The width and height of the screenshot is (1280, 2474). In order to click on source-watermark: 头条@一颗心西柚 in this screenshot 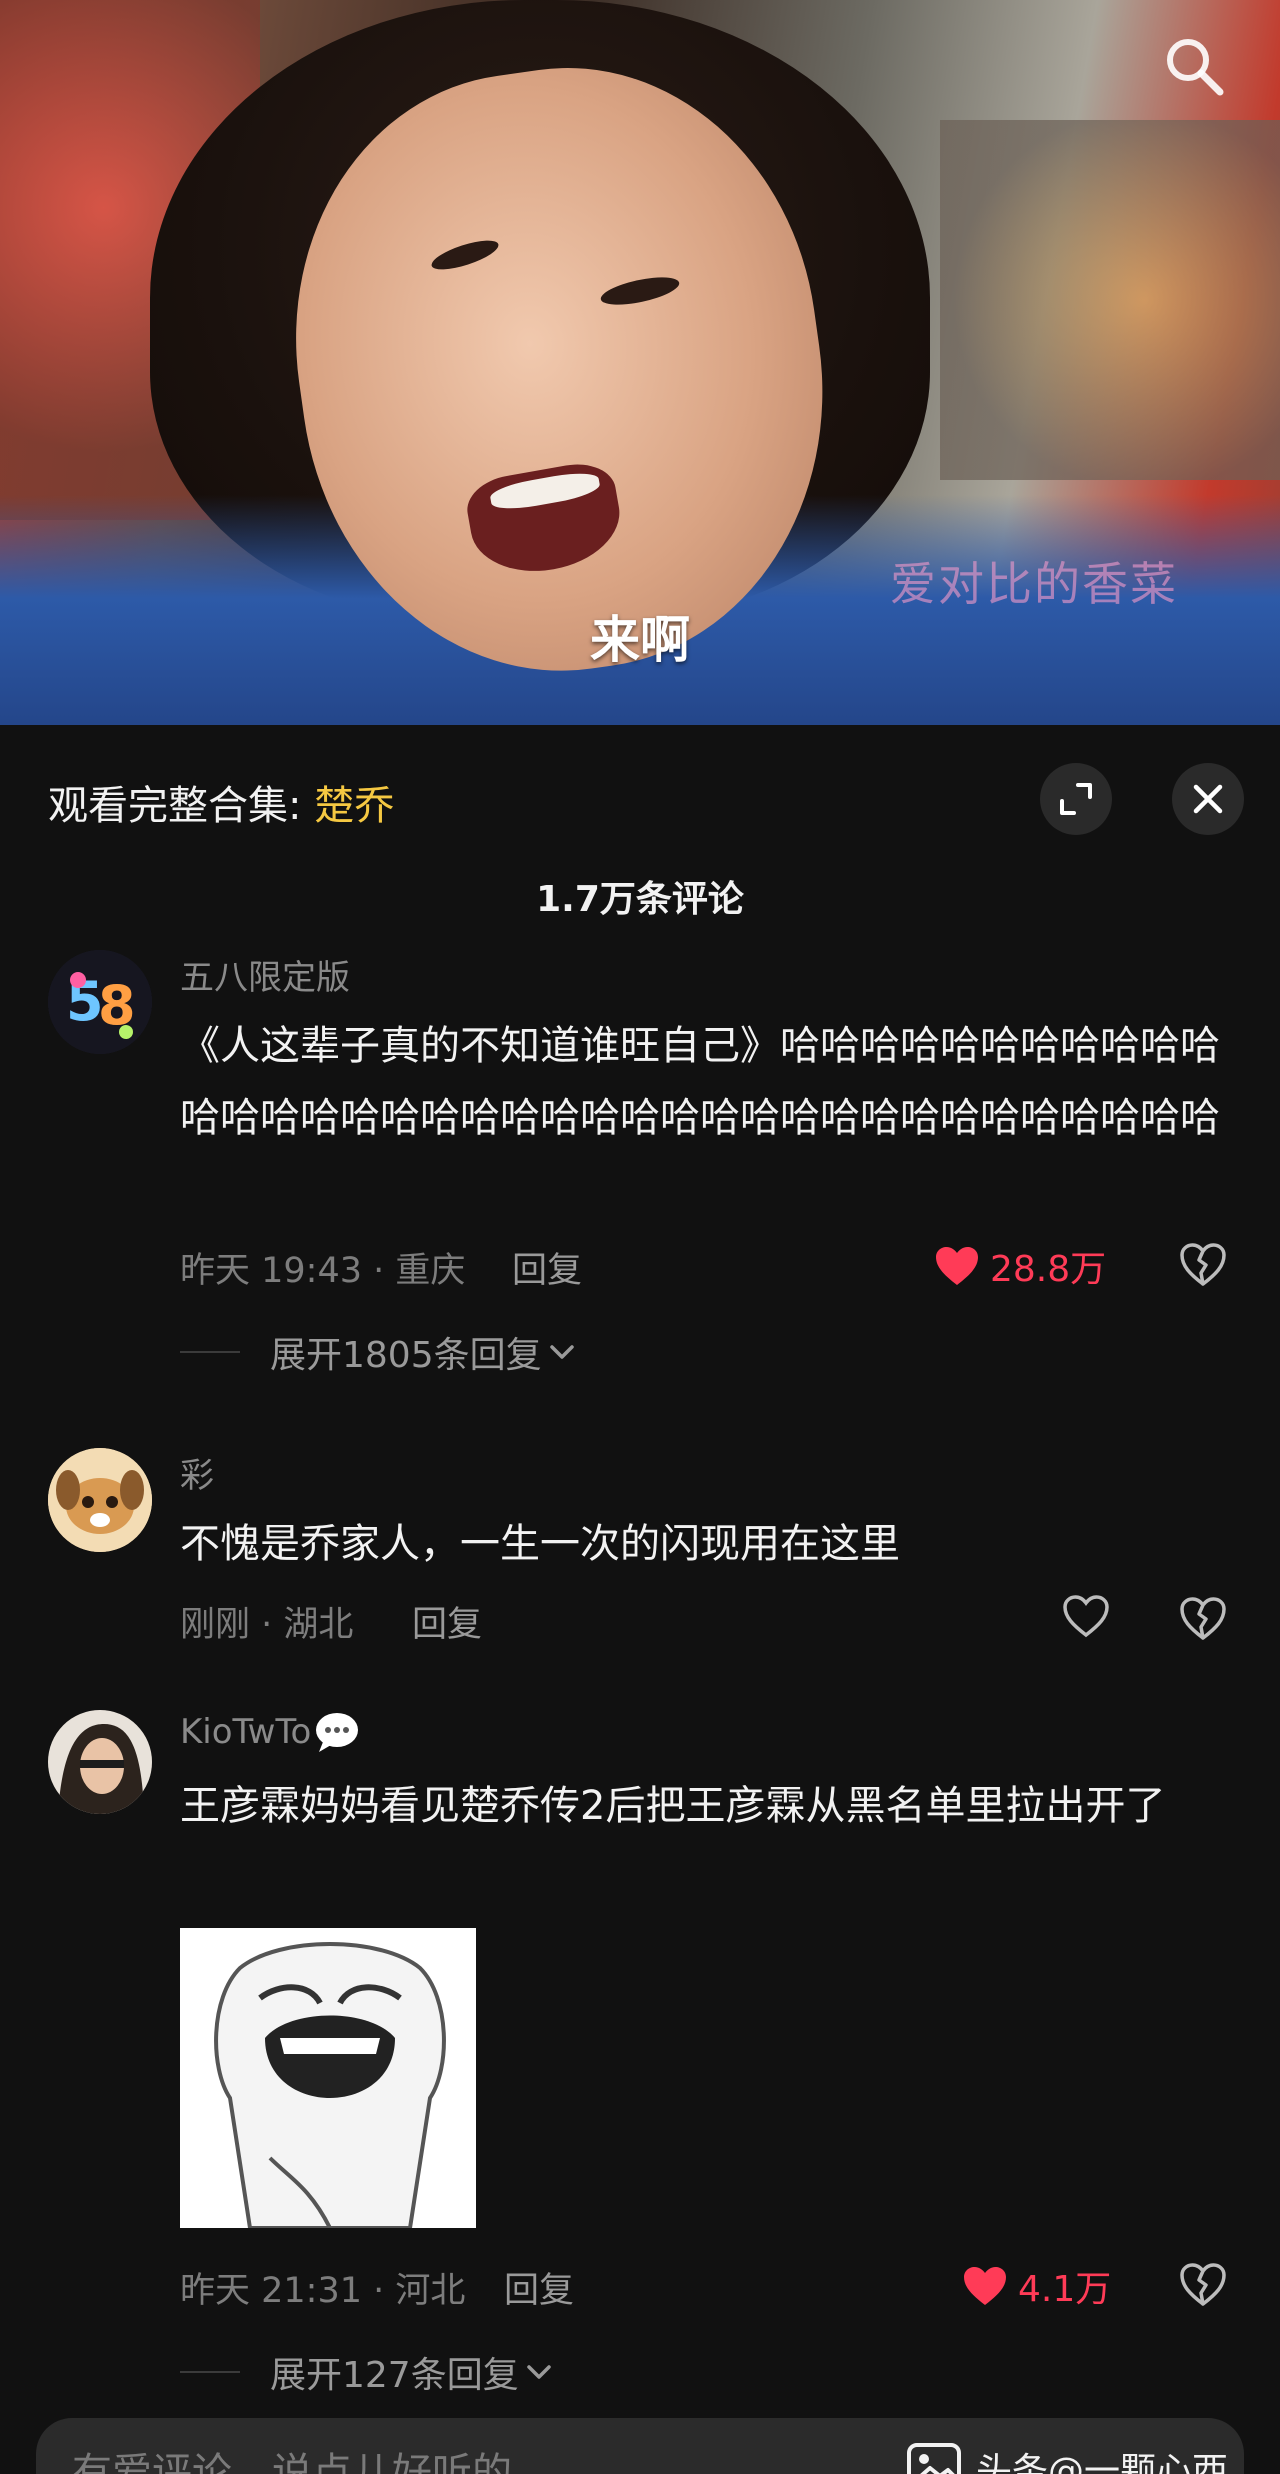, I will do `click(1102, 2462)`.